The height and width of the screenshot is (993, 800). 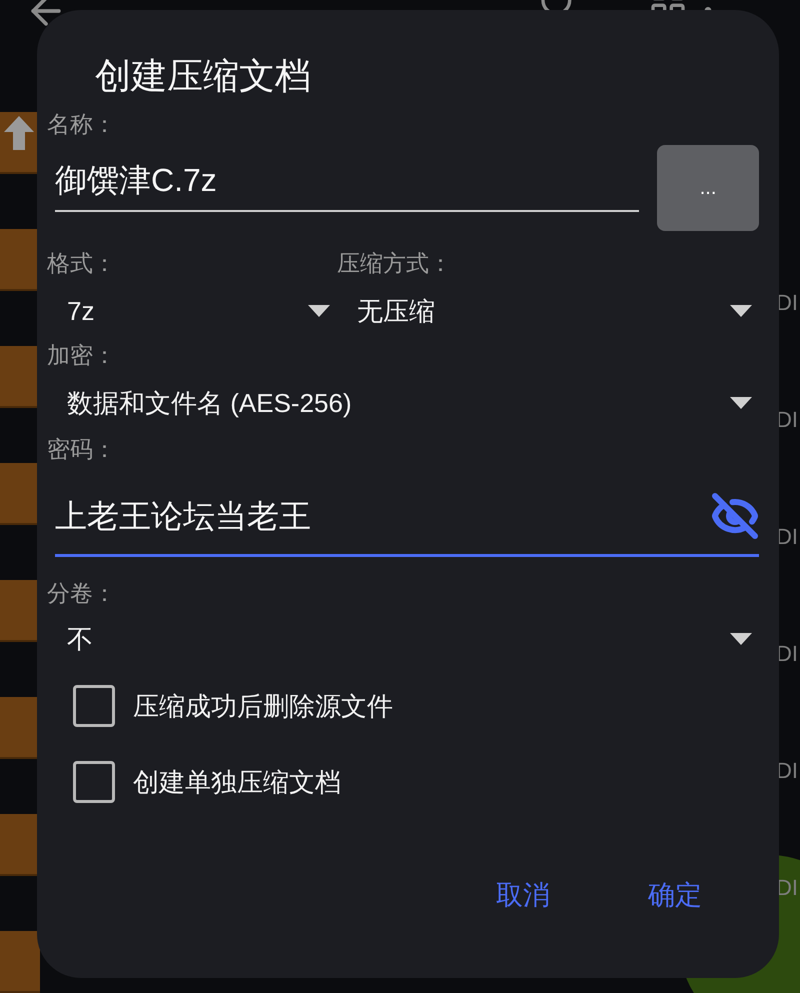 What do you see at coordinates (192, 311) in the screenshot?
I see `dropdown: 7z` at bounding box center [192, 311].